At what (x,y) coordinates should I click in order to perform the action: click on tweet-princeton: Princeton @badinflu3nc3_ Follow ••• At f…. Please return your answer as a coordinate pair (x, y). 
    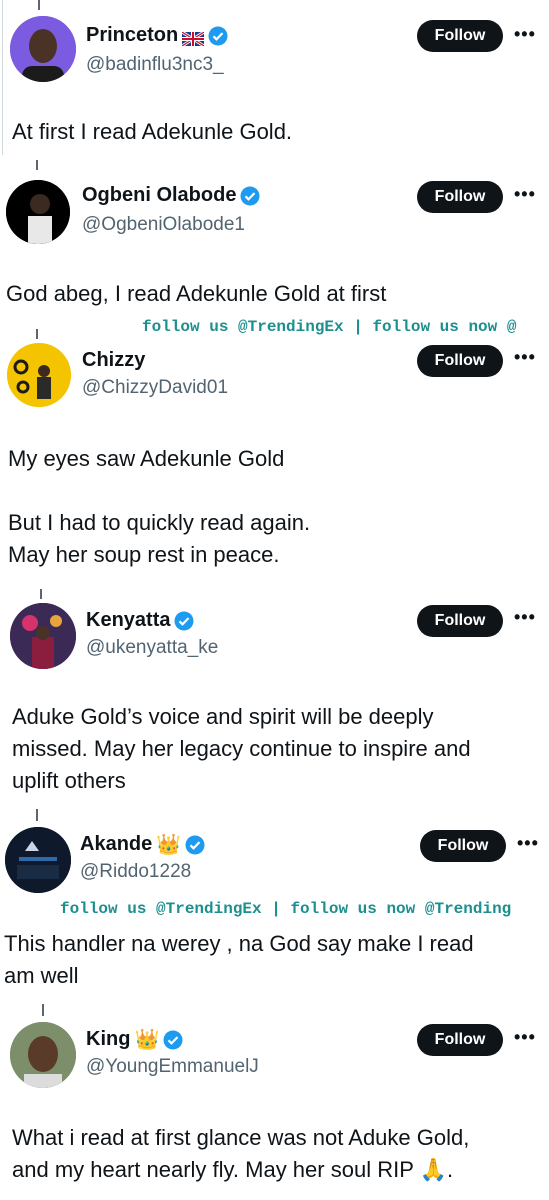
    Looking at the image, I should click on (274, 80).